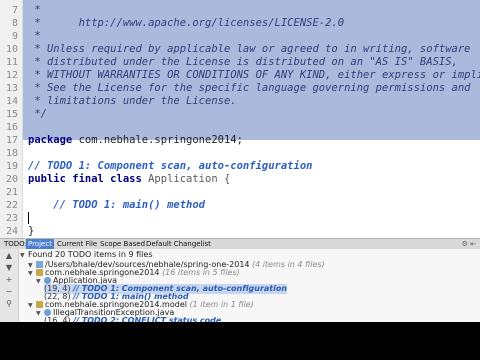 The width and height of the screenshot is (480, 360). I want to click on todo-panel-toolbar: ▲ ▼ + − ⚲, so click(9, 285).